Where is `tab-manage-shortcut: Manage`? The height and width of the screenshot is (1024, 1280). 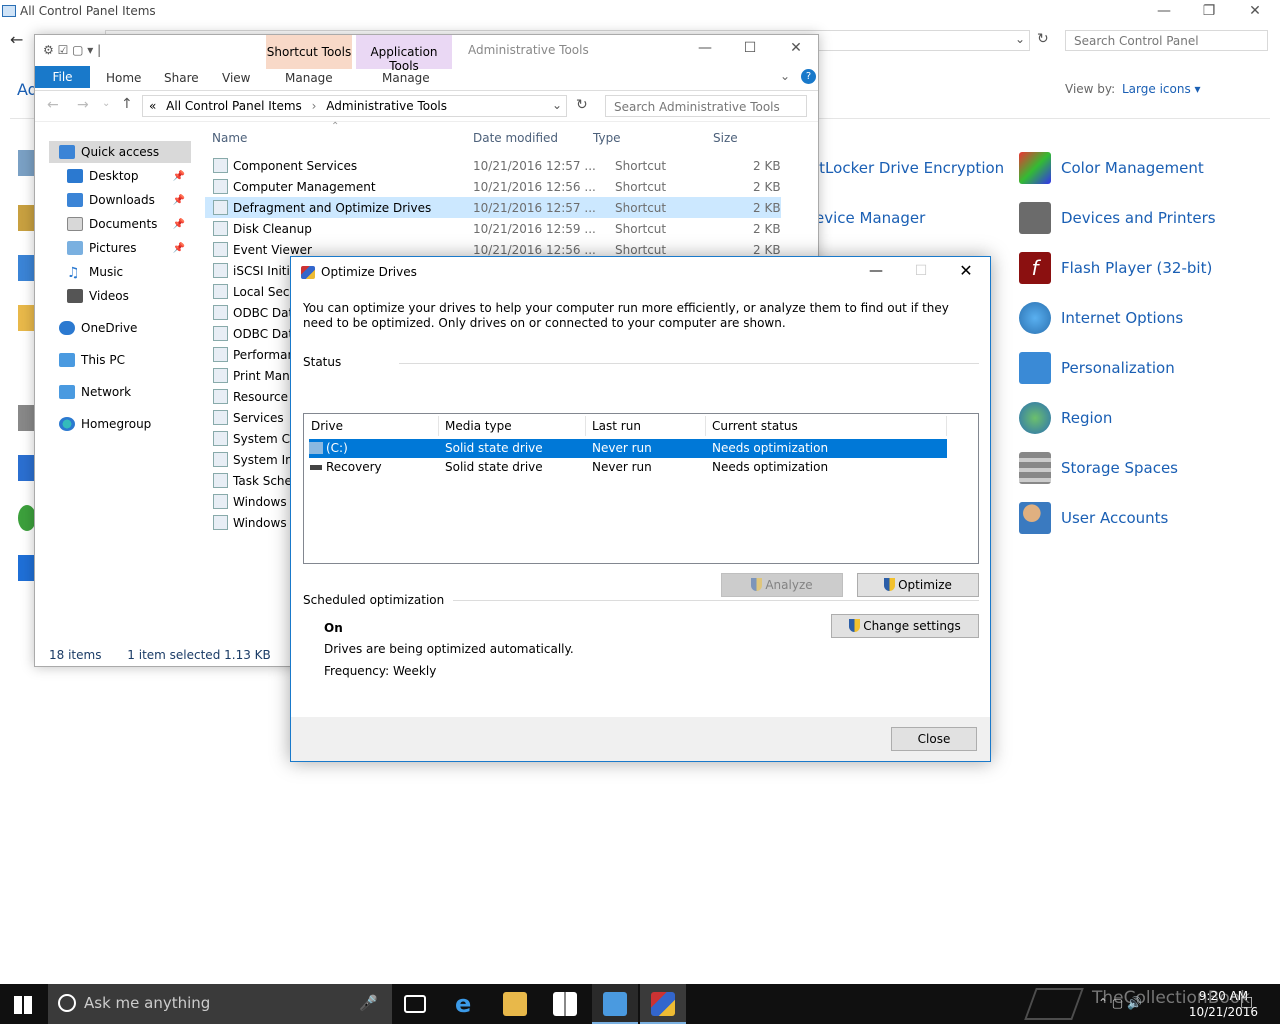
tab-manage-shortcut: Manage is located at coordinates (309, 78).